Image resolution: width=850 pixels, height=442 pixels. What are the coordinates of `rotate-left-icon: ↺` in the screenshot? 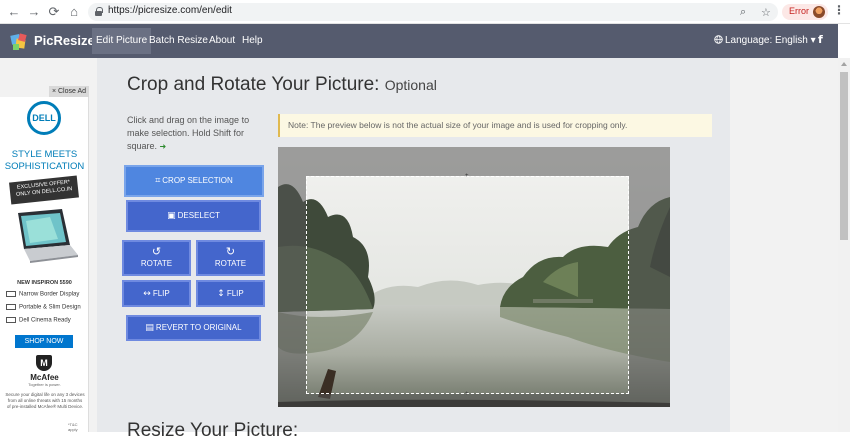 It's located at (156, 251).